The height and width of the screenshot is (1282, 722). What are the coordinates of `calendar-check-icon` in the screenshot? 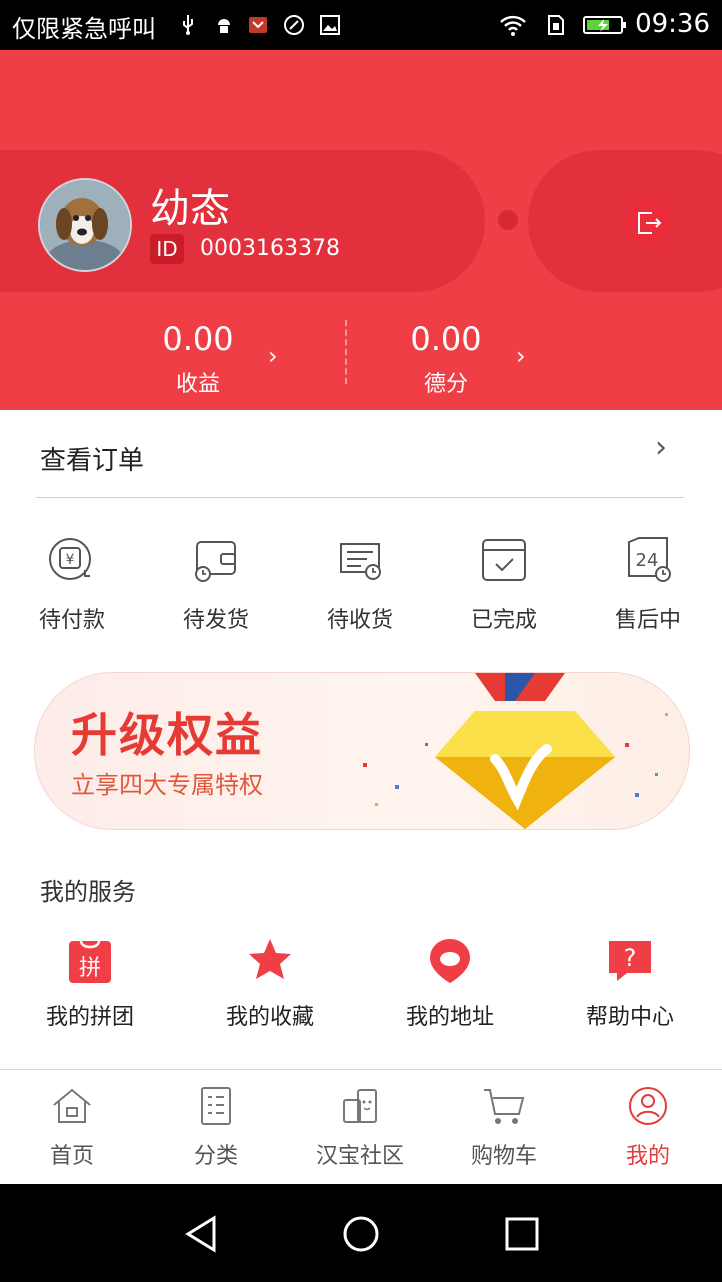 It's located at (504, 560).